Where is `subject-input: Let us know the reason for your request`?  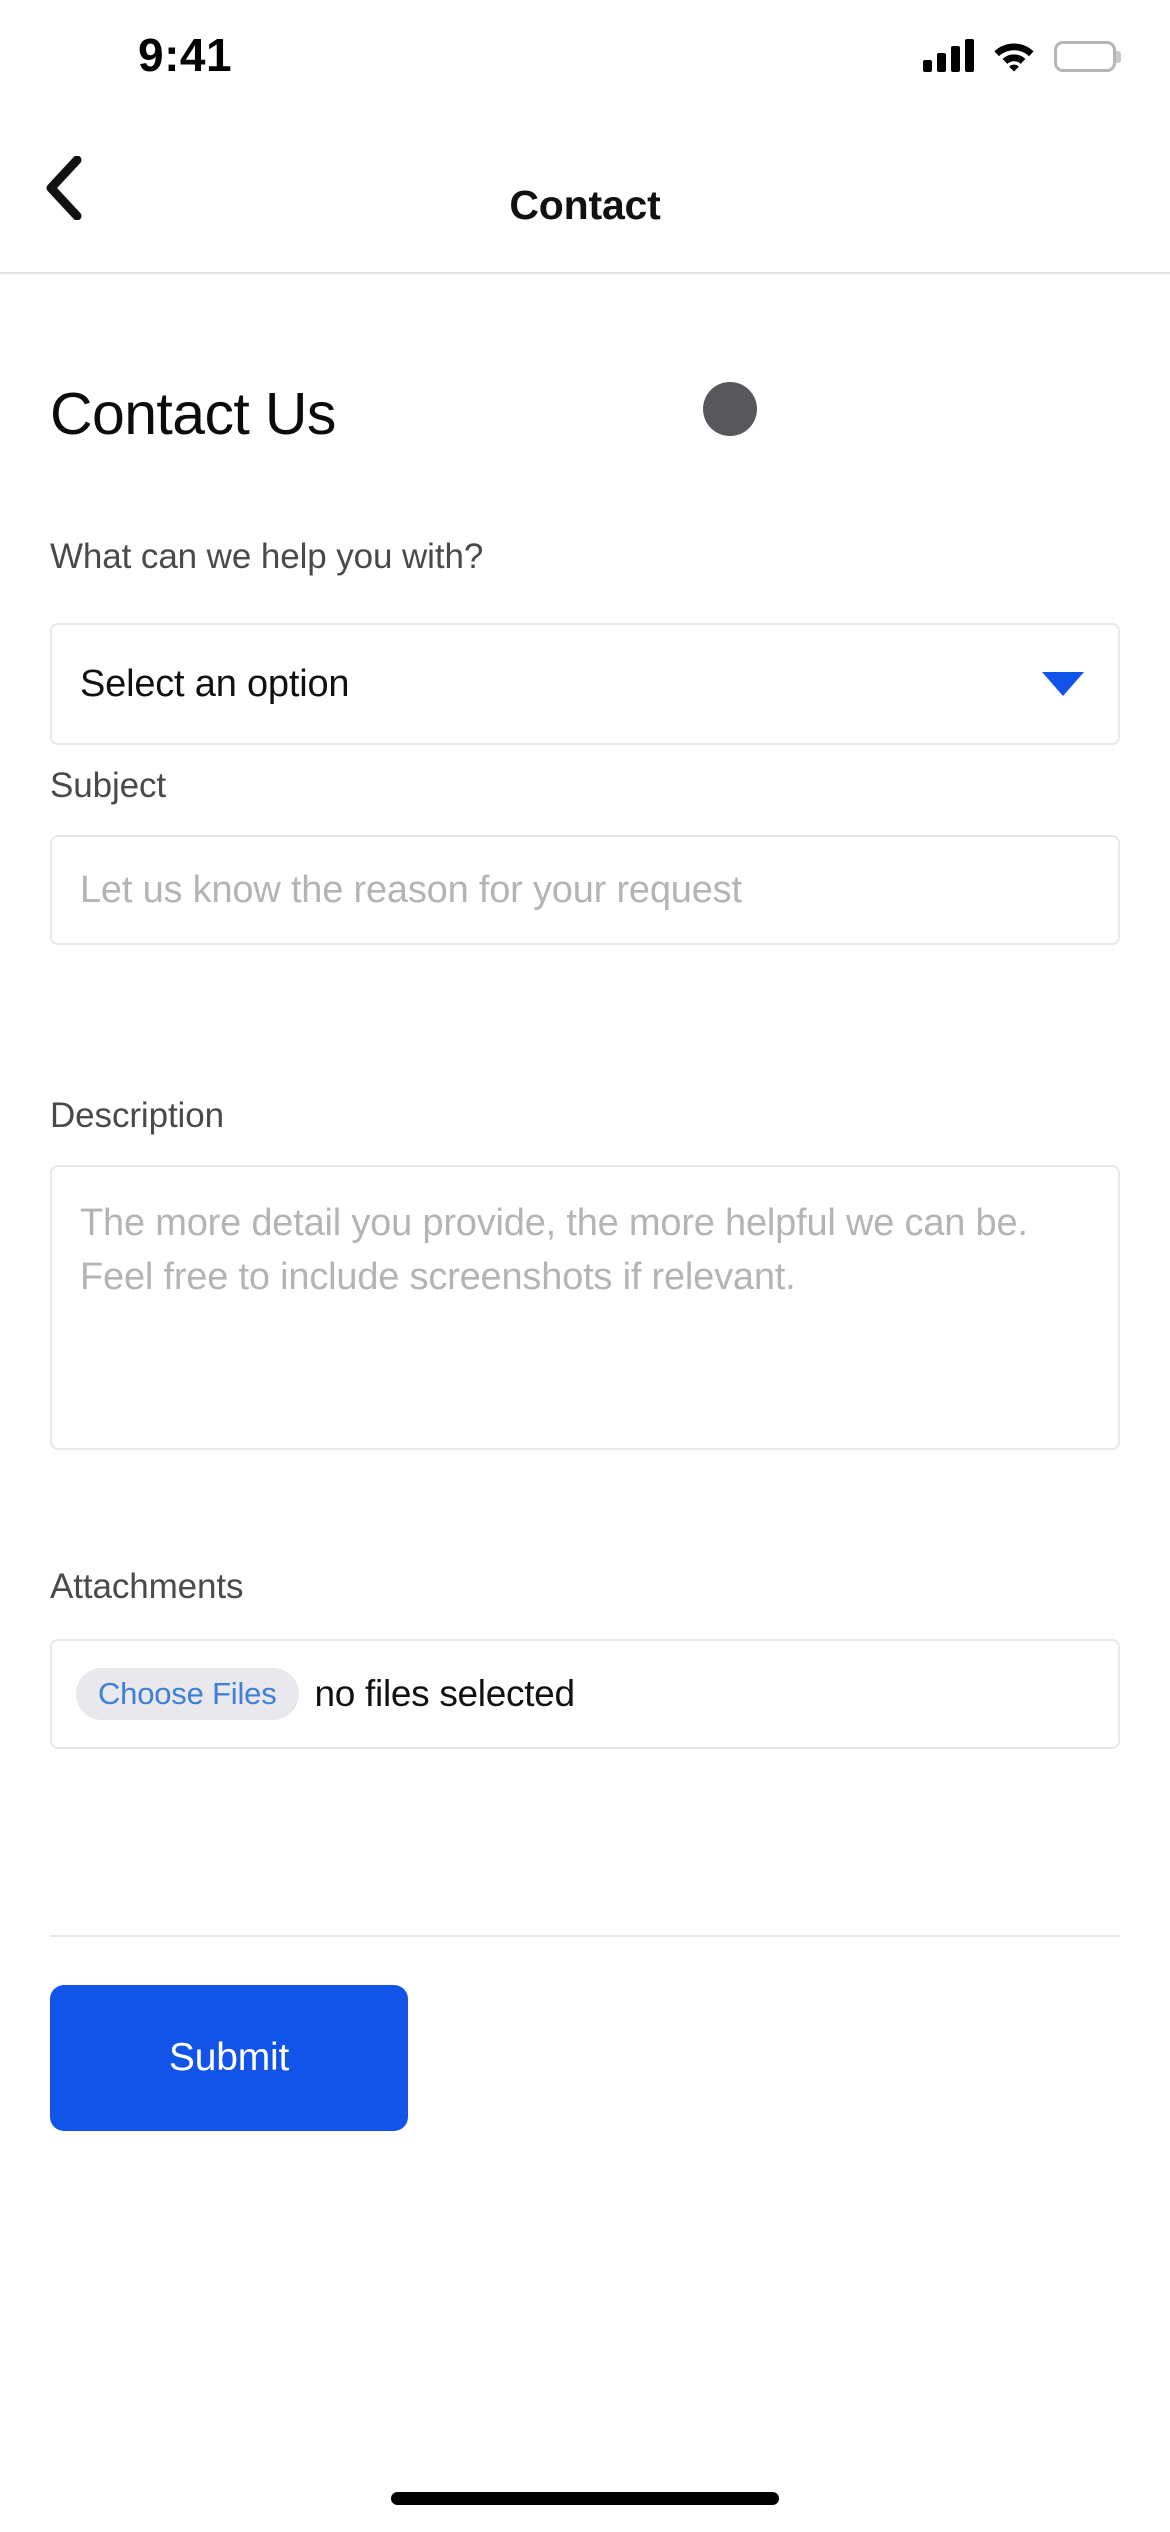 subject-input: Let us know the reason for your request is located at coordinates (585, 890).